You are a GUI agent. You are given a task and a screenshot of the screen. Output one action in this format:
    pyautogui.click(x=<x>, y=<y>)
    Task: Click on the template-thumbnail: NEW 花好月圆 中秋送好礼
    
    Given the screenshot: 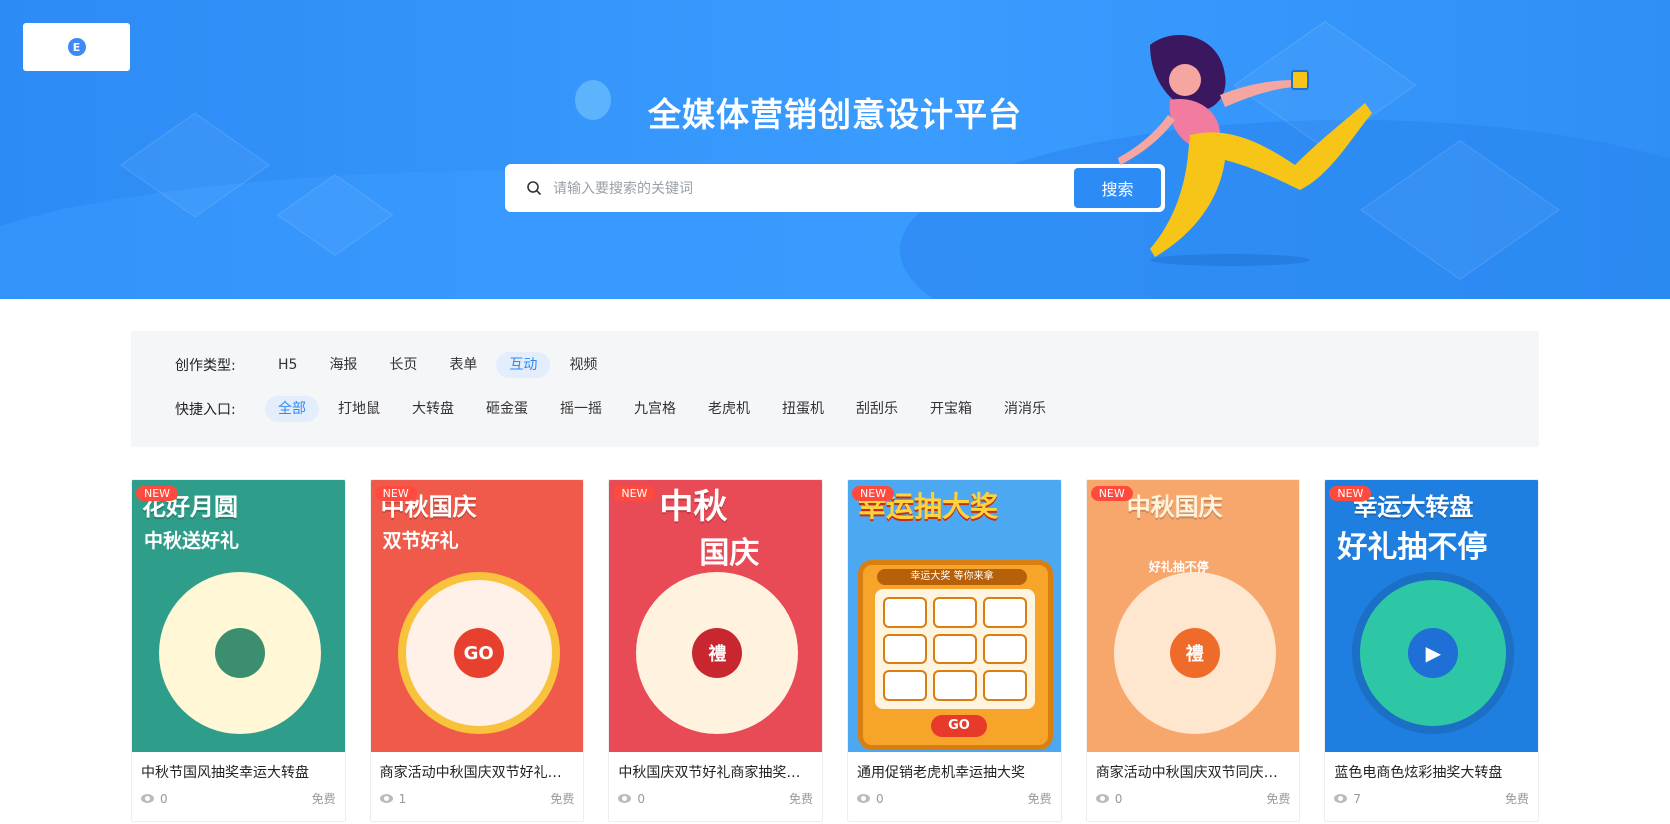 What is the action you would take?
    pyautogui.click(x=238, y=616)
    